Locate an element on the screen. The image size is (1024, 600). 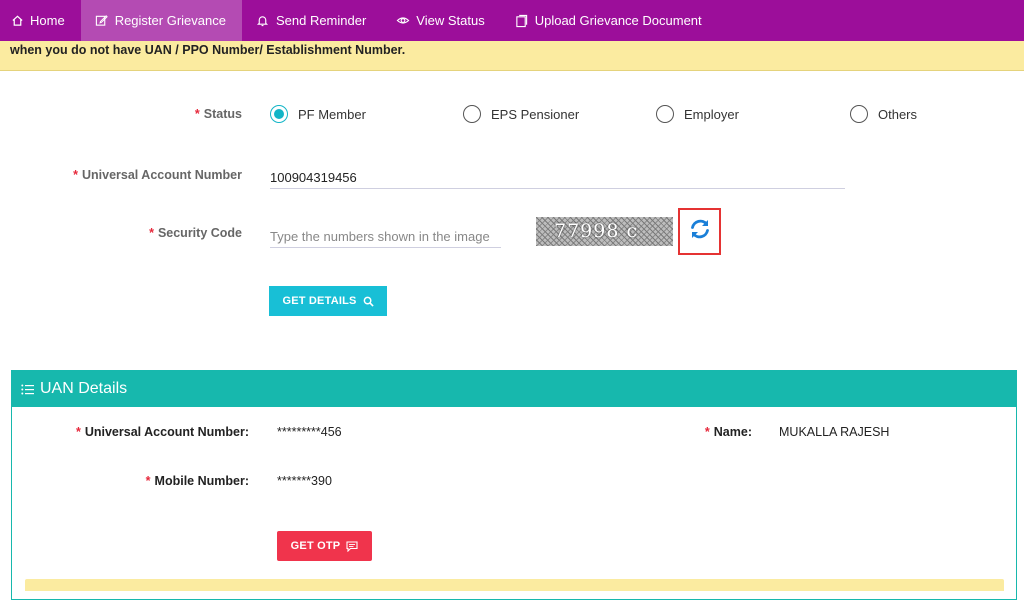
captcha-image: 77998 c is located at coordinates (604, 231).